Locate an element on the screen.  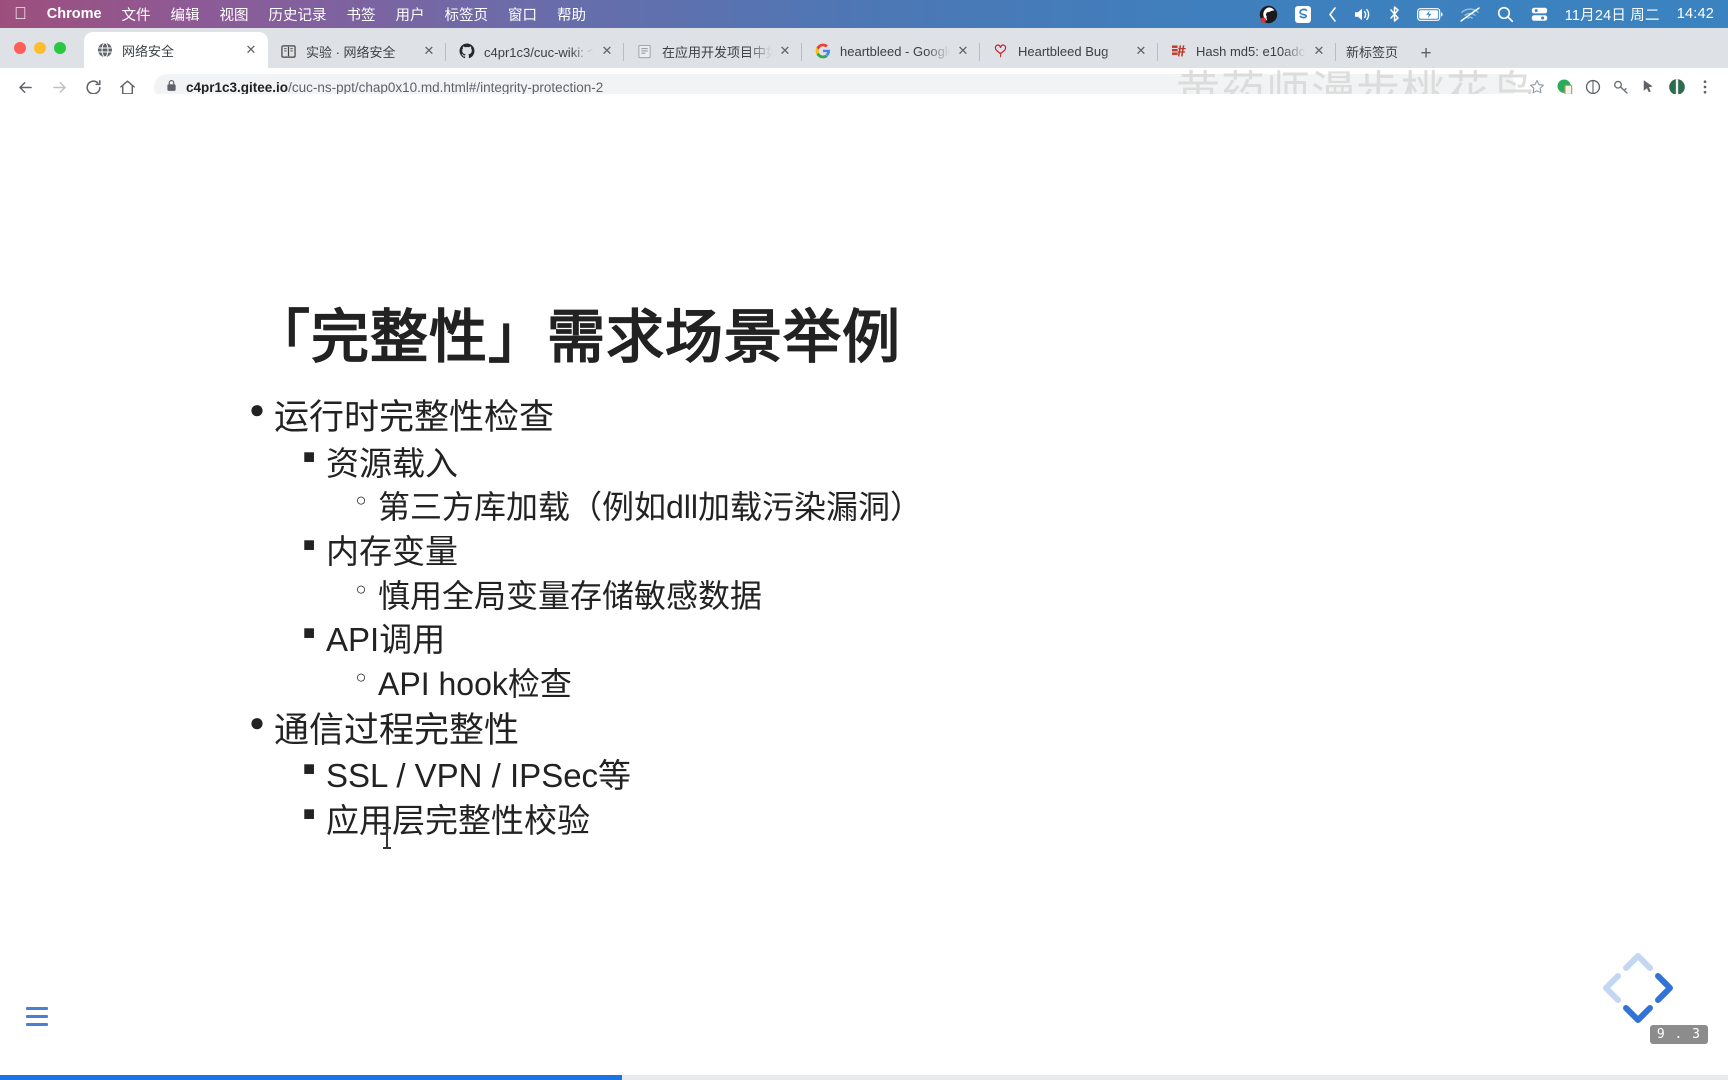
list-item: ● 通信过程完整性 is located at coordinates (890, 731).